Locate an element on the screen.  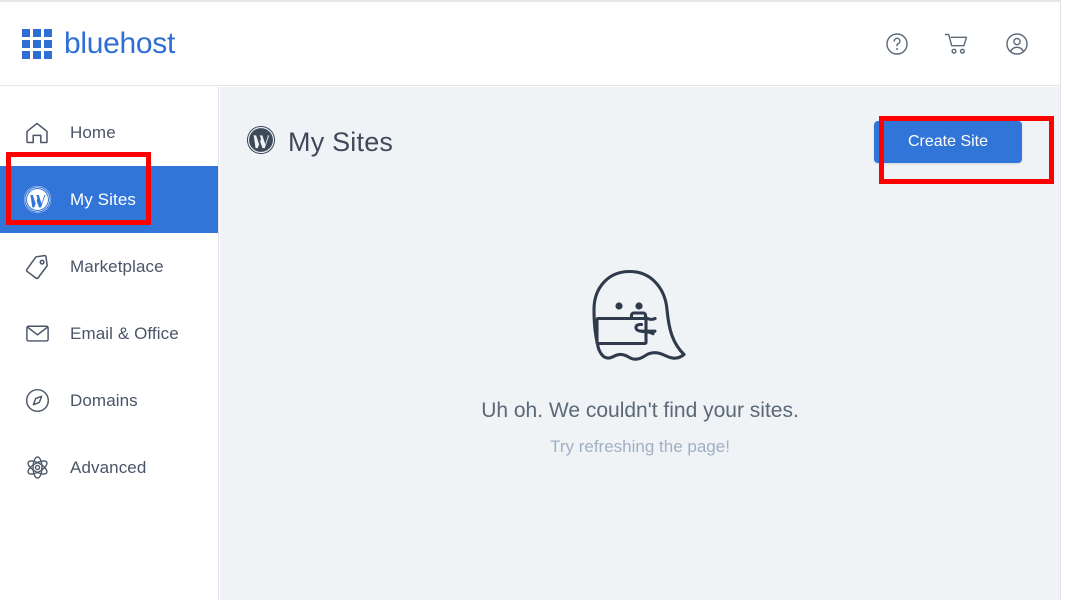
sidebar-item-label: Advanced is located at coordinates (108, 467).